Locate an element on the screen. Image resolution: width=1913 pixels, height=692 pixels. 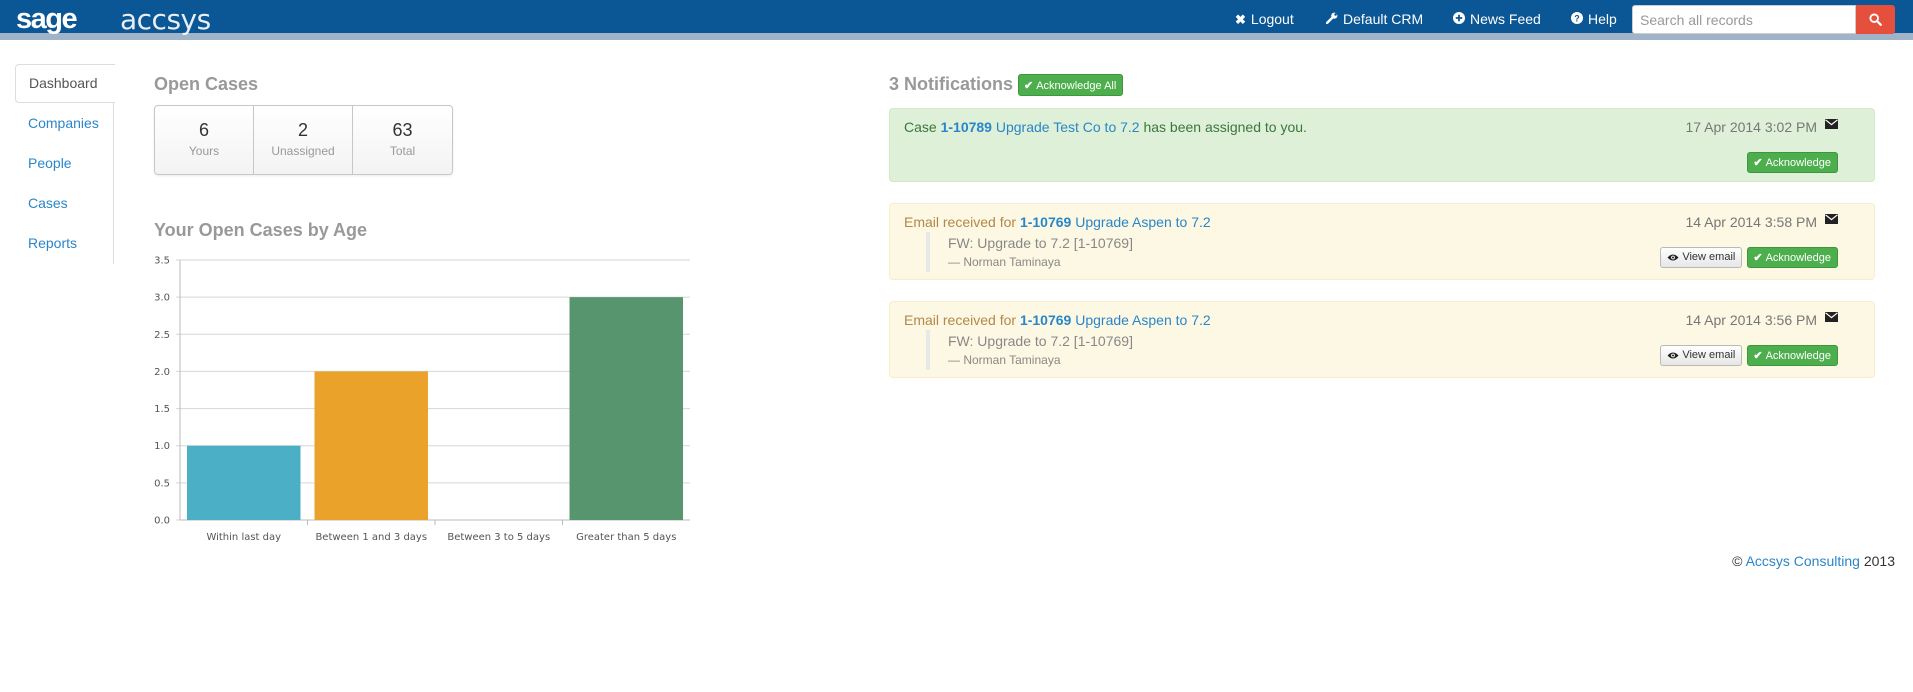
default-crm-label: Default CRM is located at coordinates (1383, 19).